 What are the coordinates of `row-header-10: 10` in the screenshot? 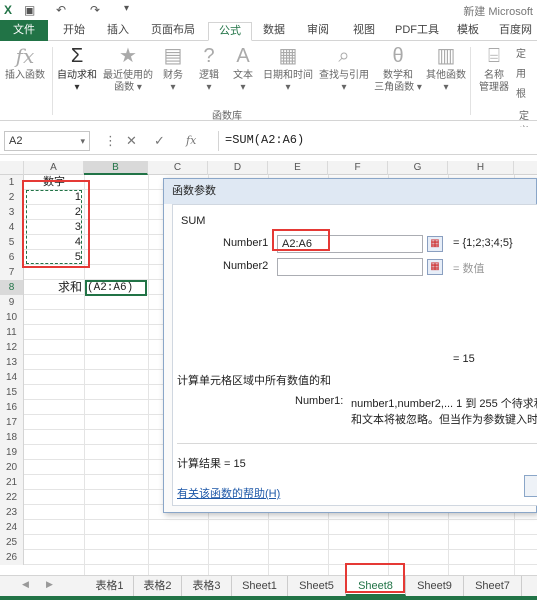 It's located at (12, 317).